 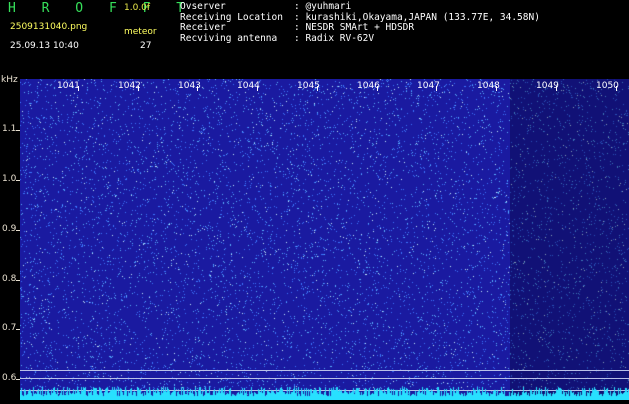 I want to click on level-label: 0.6, so click(x=9, y=378).